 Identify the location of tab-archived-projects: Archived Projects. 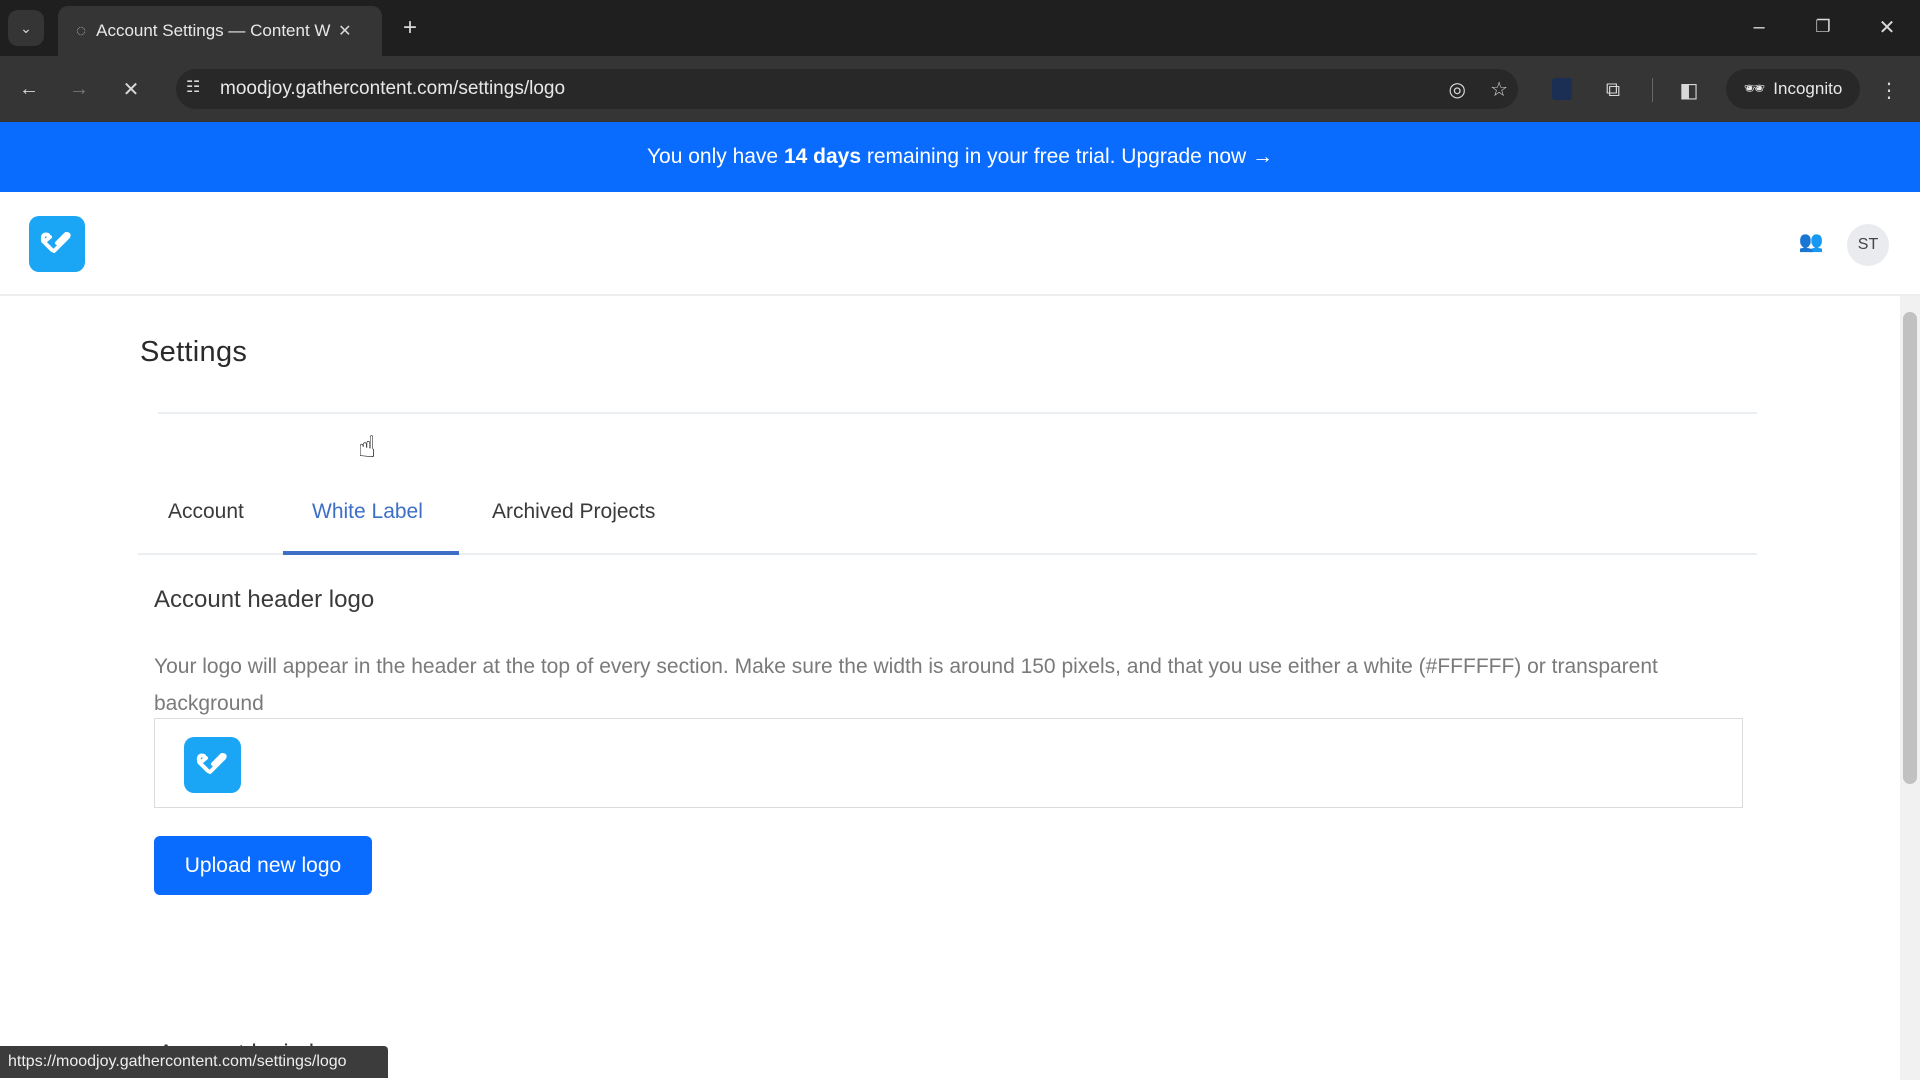
(573, 512).